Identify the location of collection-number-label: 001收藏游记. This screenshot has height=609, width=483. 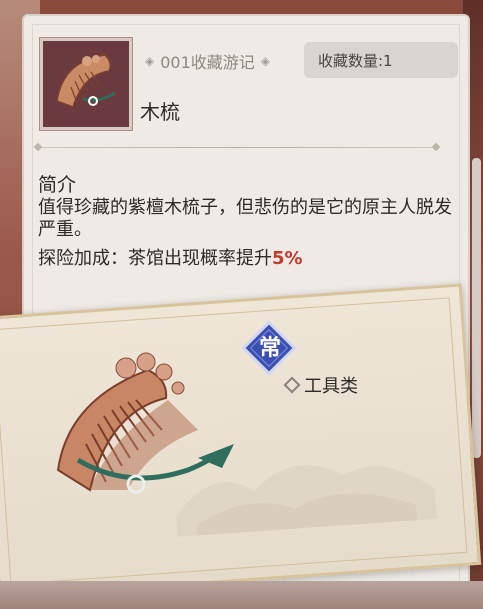
(207, 62).